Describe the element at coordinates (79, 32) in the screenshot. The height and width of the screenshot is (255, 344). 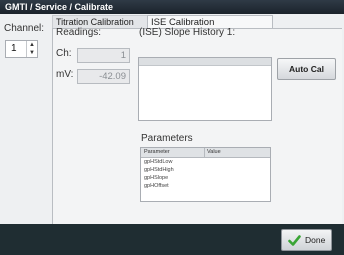
I see `readings-label: Readings:` at that location.